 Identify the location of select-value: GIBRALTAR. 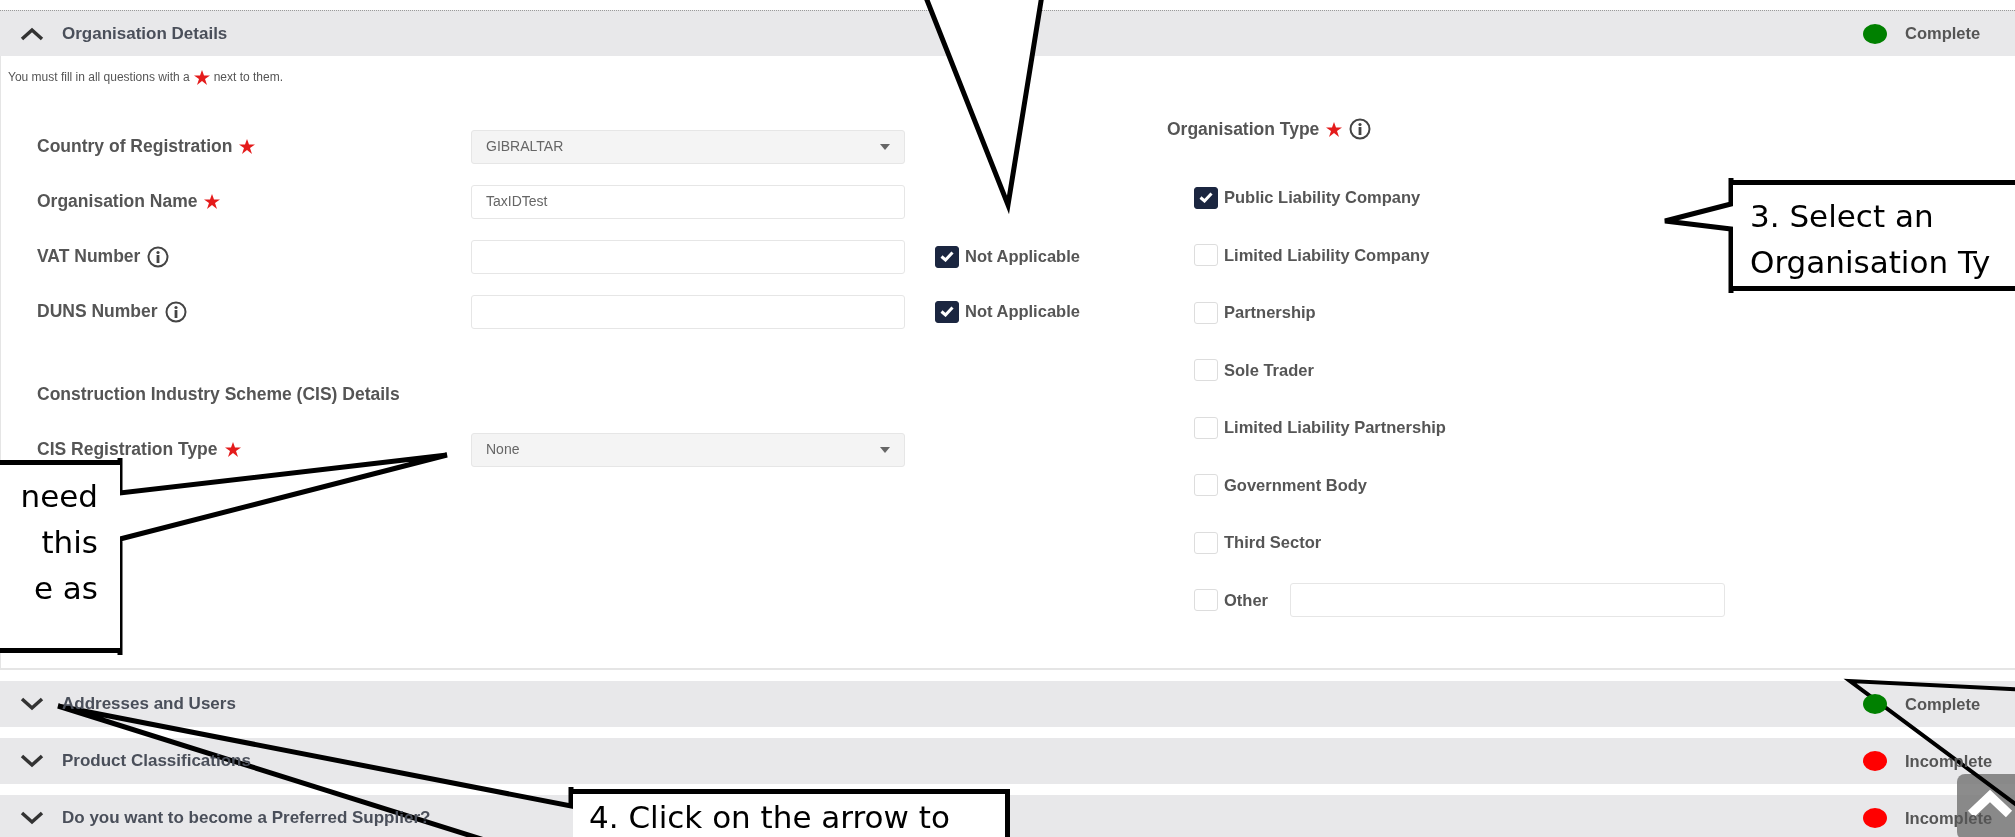
(525, 146).